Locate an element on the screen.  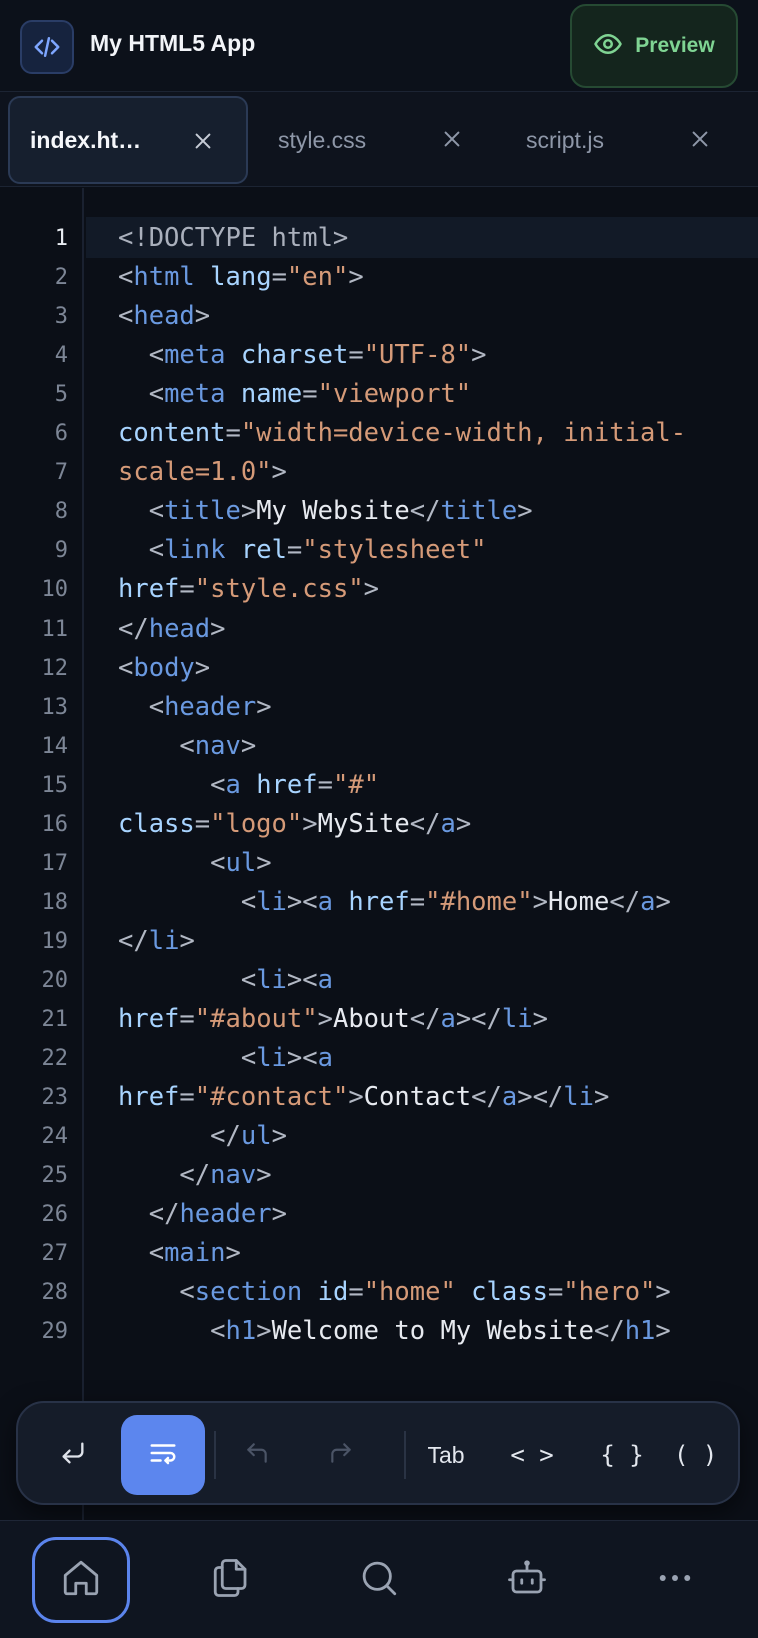
code-line: </li> is located at coordinates (156, 941).